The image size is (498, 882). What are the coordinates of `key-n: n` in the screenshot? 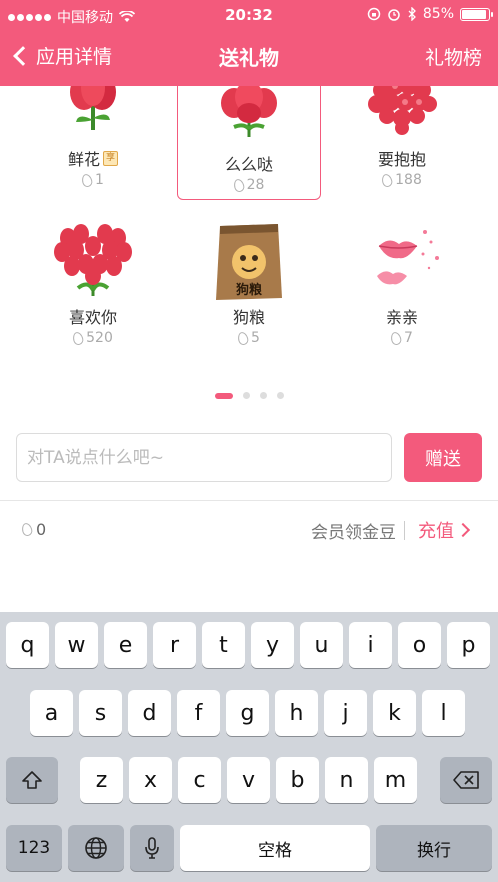 It's located at (346, 780).